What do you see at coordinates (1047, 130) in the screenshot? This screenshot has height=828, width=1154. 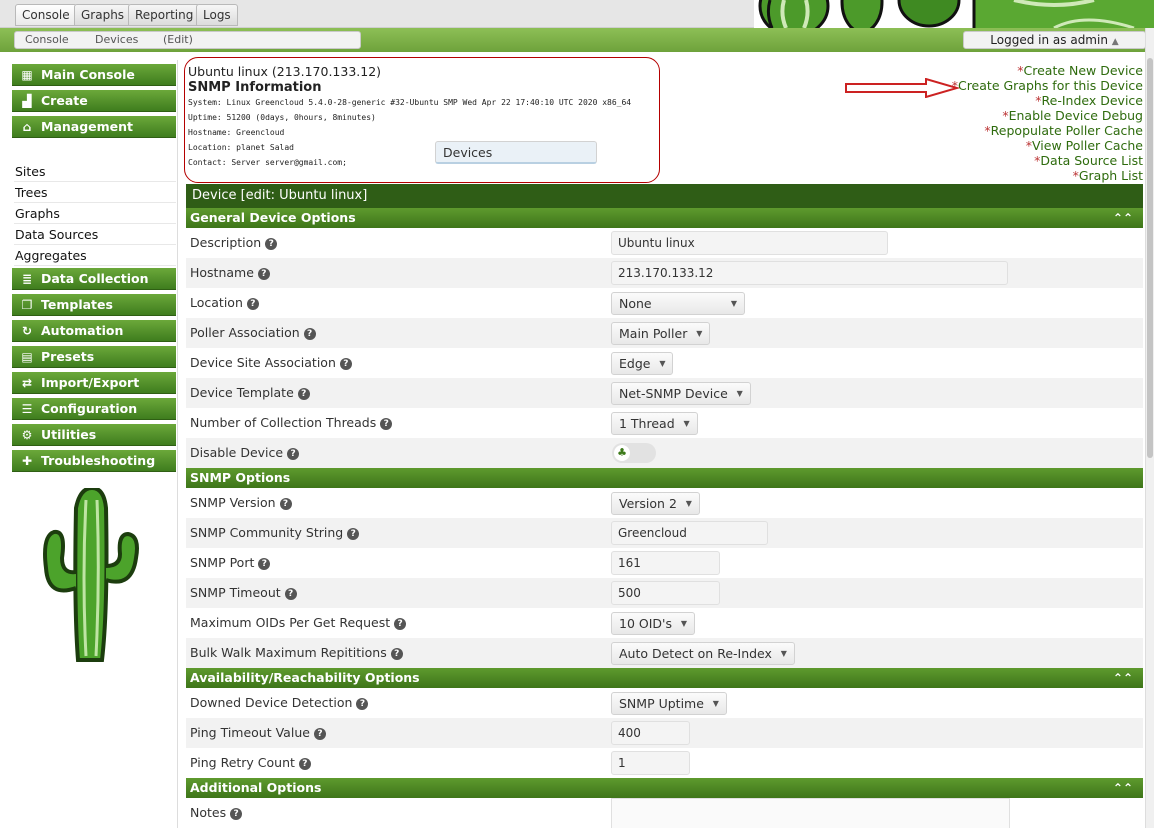 I see `action-repopulate-cache: *Repopulate Poller Cache` at bounding box center [1047, 130].